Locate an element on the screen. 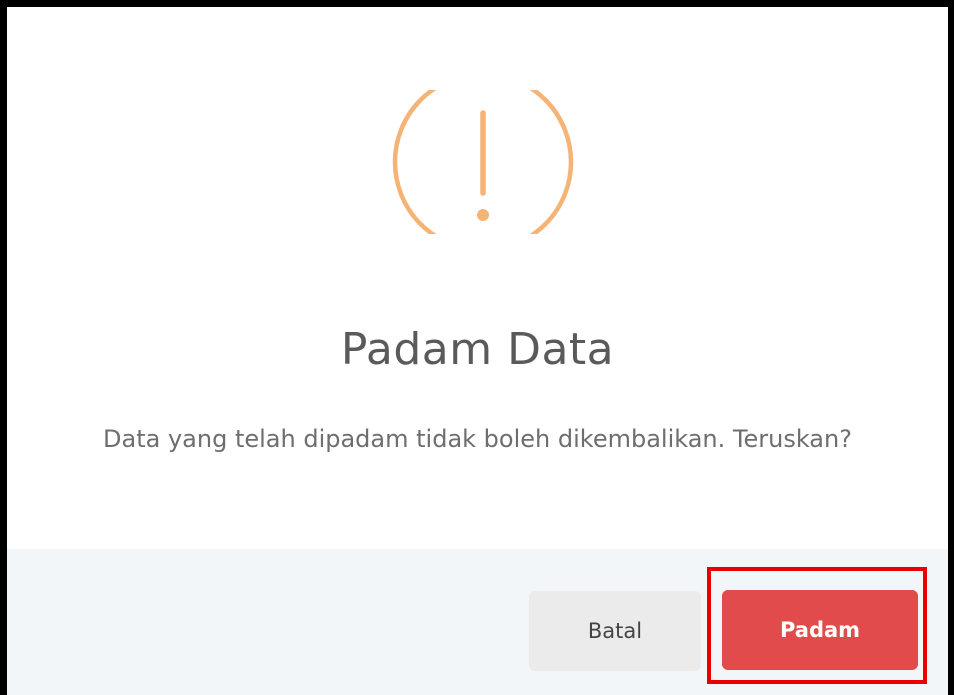 The image size is (954, 695). frame-border-top is located at coordinates (477, 3).